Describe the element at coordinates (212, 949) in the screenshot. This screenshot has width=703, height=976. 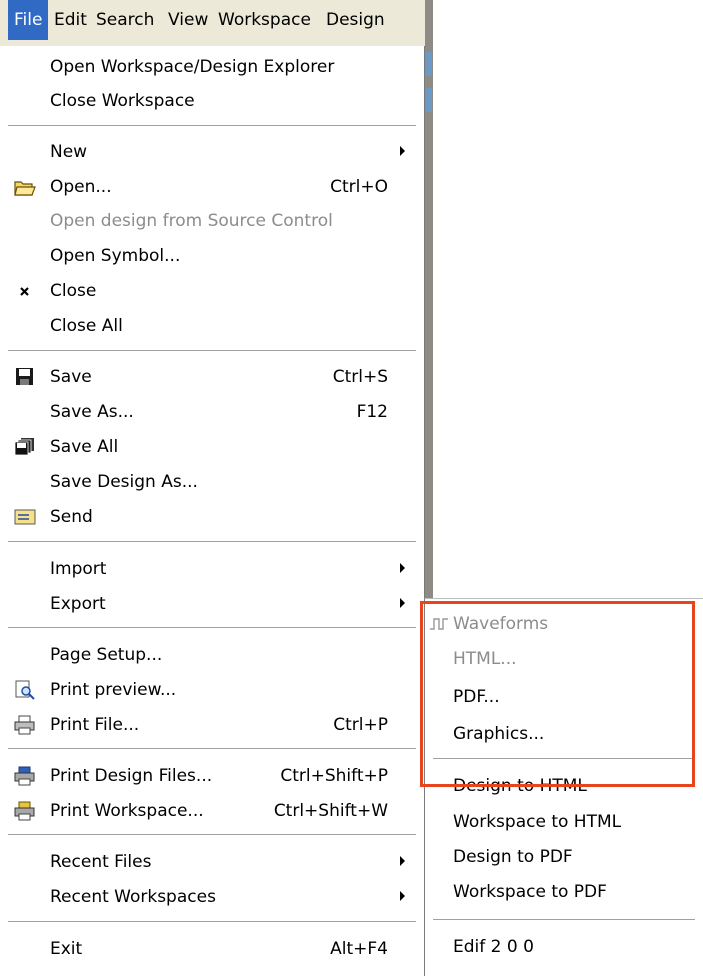
I see `exit-item: Exit Alt+F4` at that location.